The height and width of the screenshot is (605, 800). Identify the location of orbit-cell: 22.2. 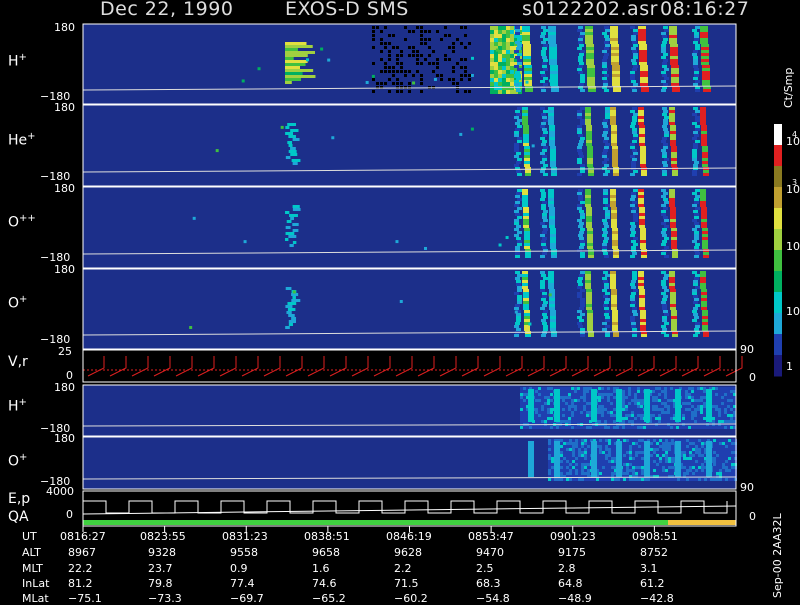
(80, 568).